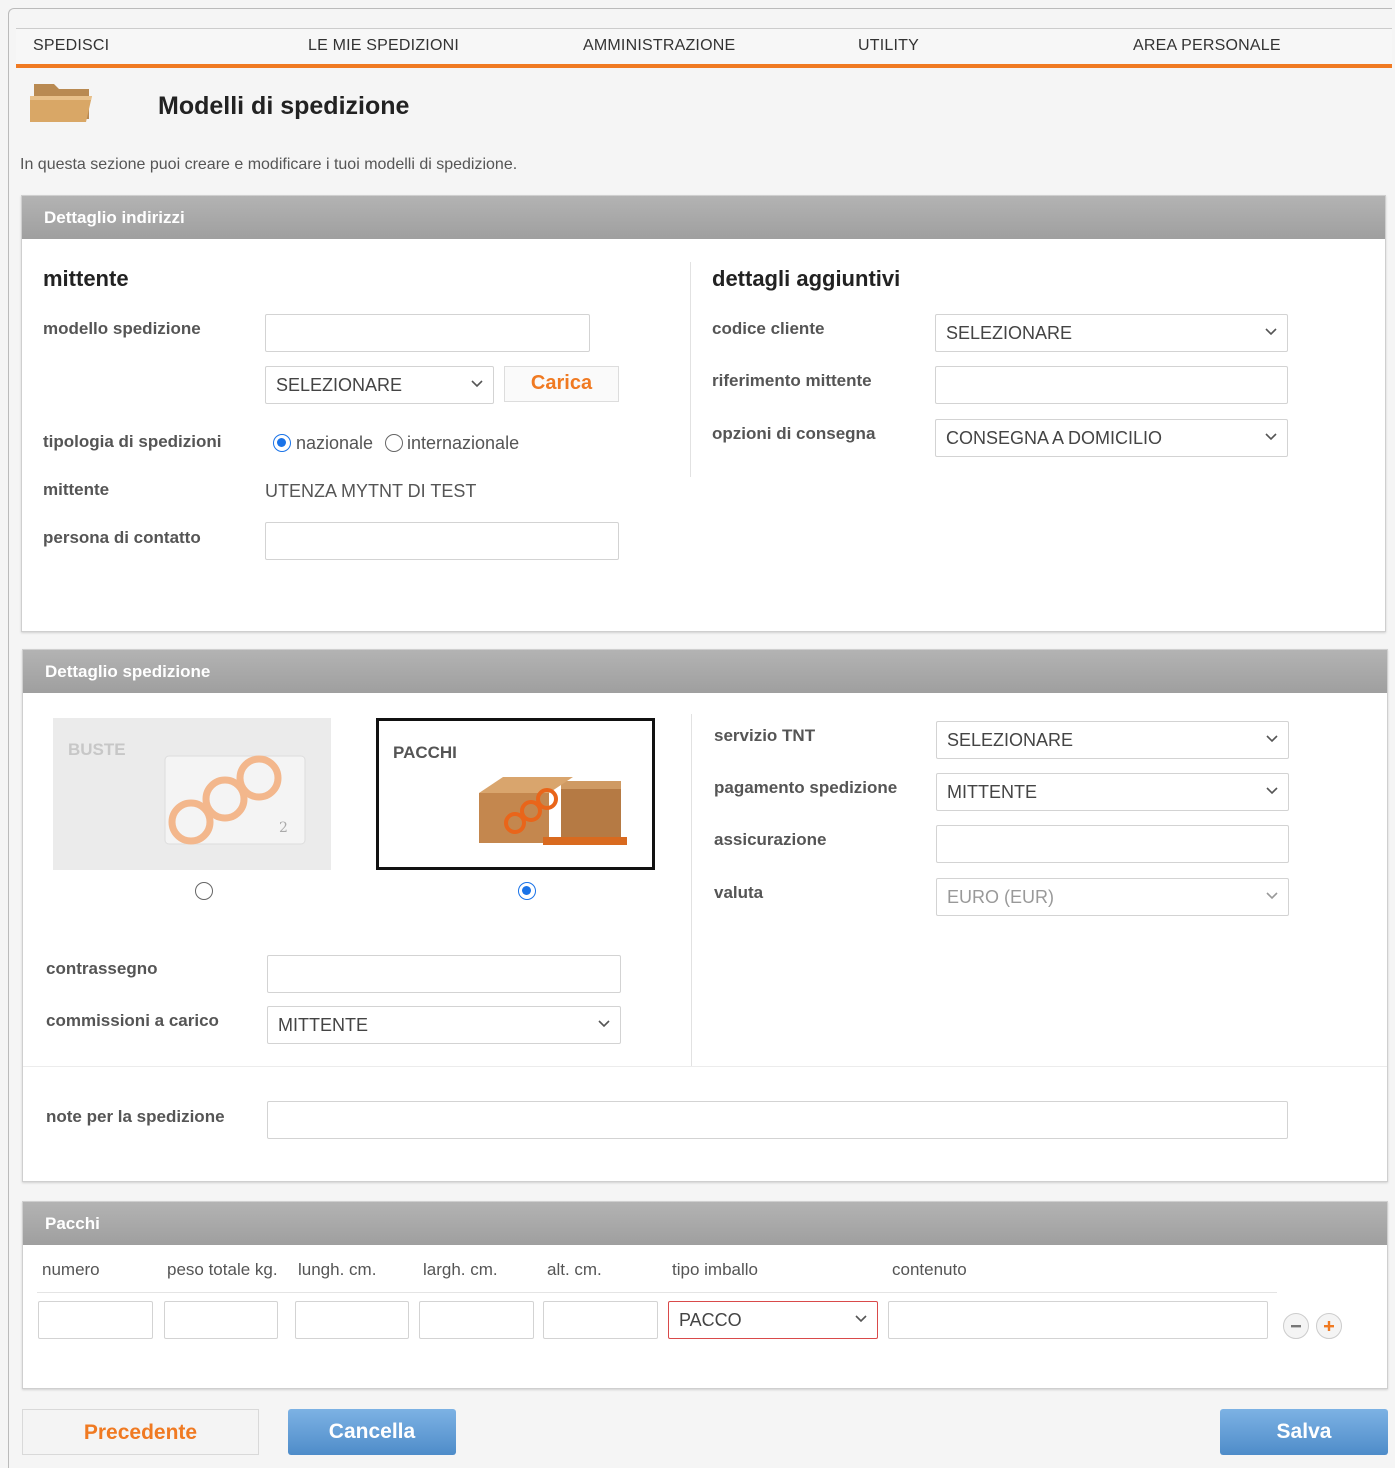  I want to click on opzioni-consegna-select: CONSEGNA A DOMICILIO, so click(1111, 438).